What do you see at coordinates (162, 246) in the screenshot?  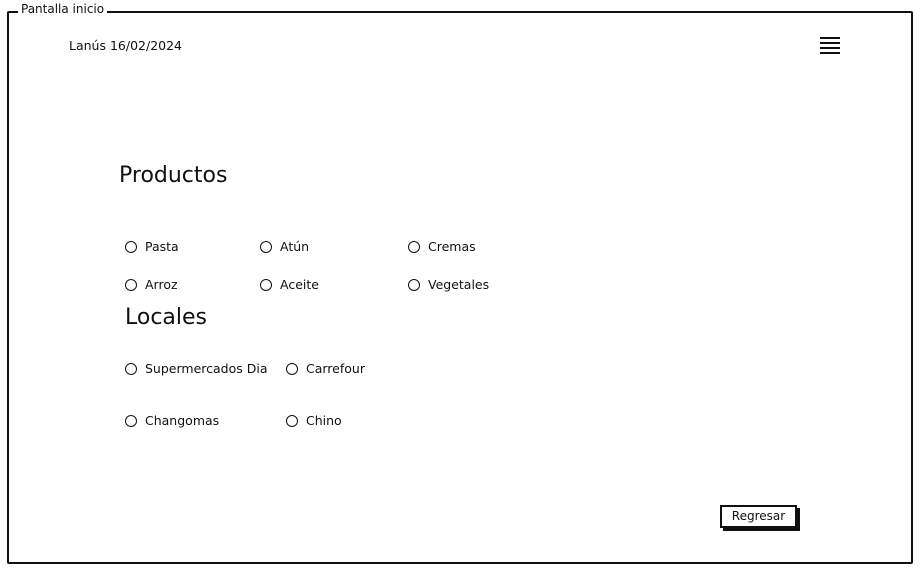 I see `radio-label: Pasta` at bounding box center [162, 246].